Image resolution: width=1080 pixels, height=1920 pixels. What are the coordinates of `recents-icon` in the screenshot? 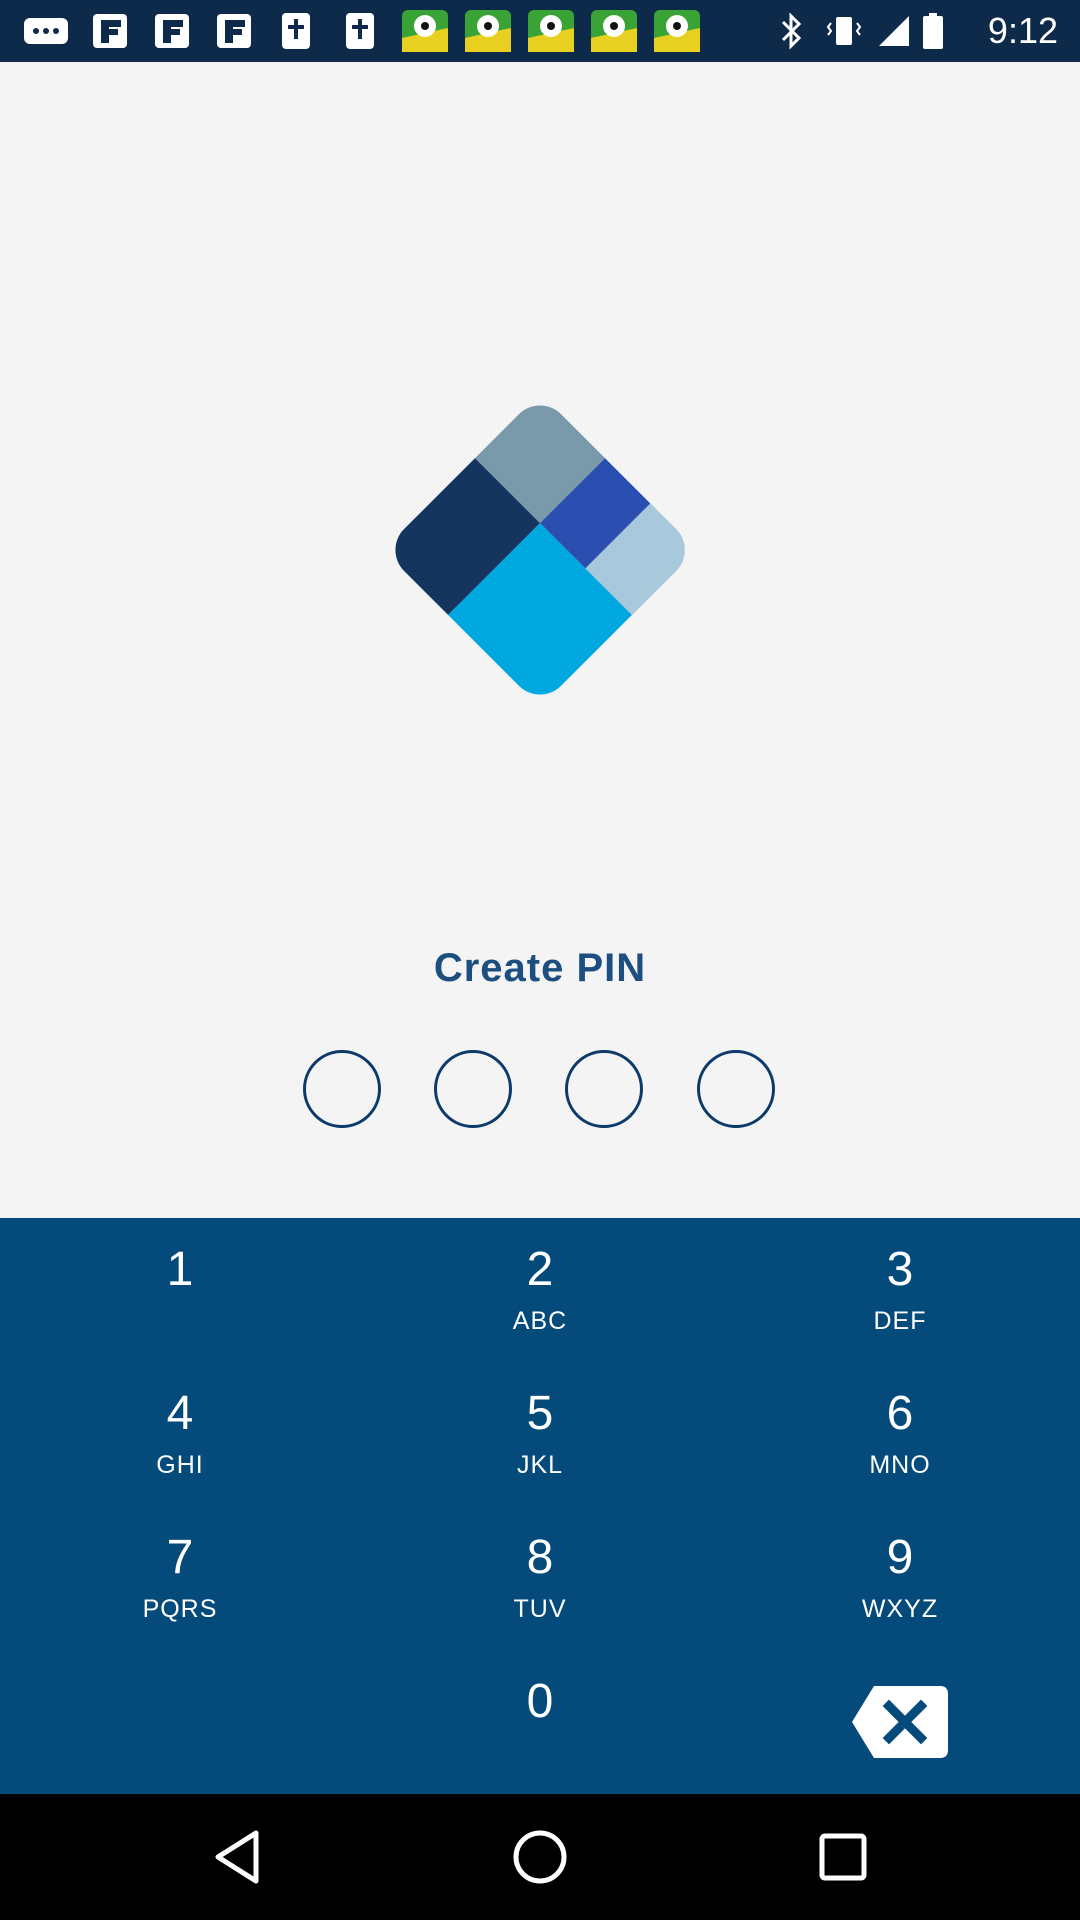 It's located at (843, 1857).